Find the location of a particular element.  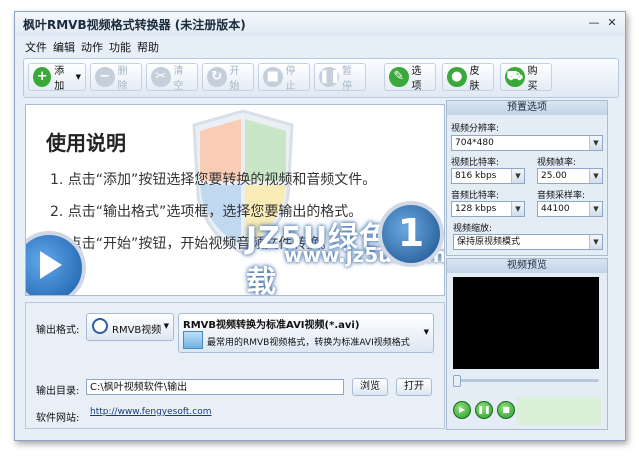

website-link: http://www.fengyesoft.com is located at coordinates (151, 412).